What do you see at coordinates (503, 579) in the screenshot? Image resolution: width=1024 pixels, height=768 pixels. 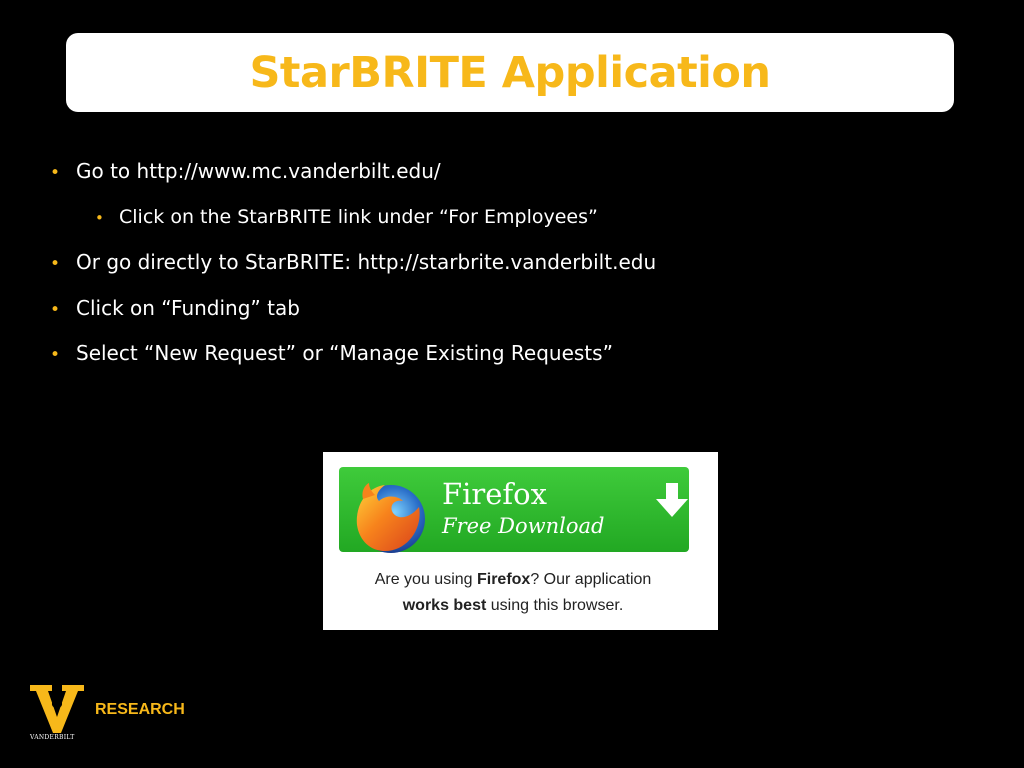 I see `caption-bold: Firefox` at bounding box center [503, 579].